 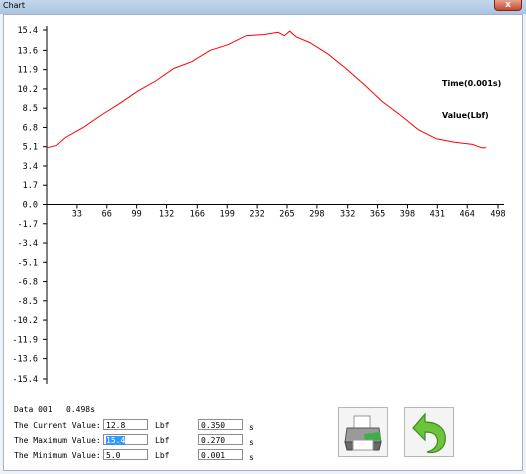 I want to click on x-tick-label: 365, so click(x=377, y=215).